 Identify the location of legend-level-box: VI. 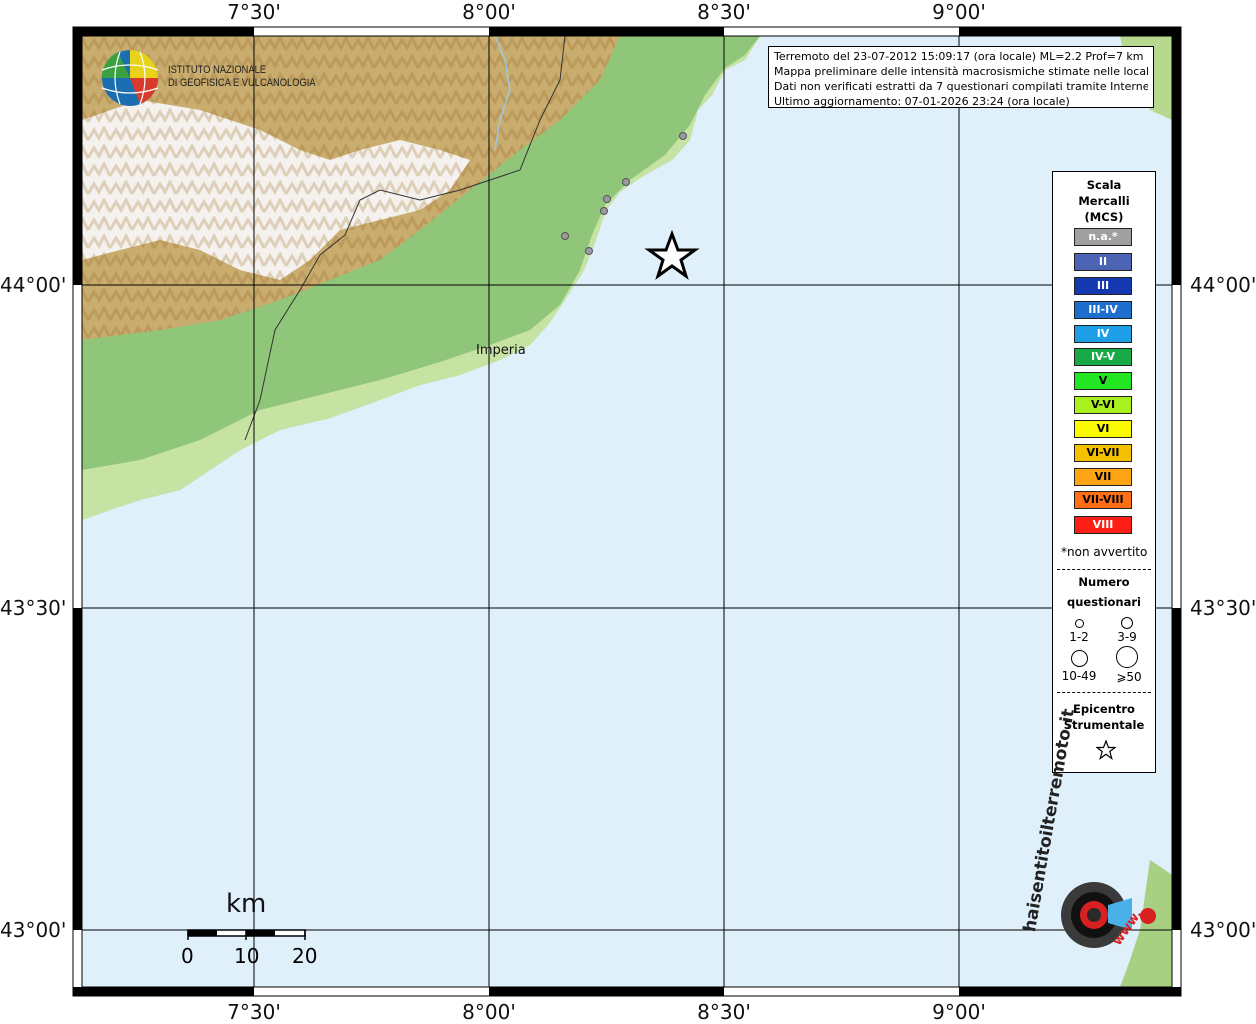
(1103, 429).